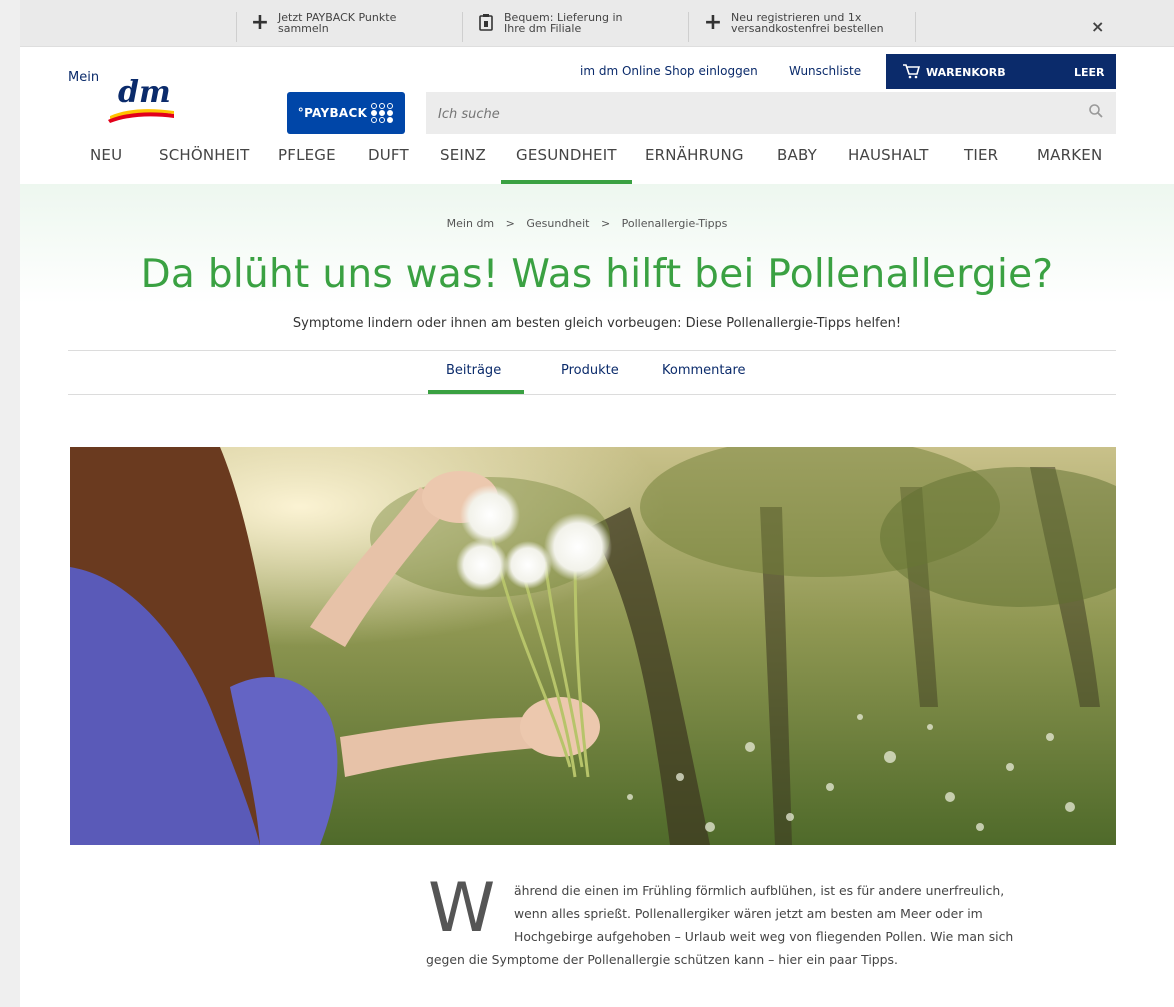 The width and height of the screenshot is (1174, 1007). Describe the element at coordinates (825, 71) in the screenshot. I see `wishlist-link: Wunschliste` at that location.